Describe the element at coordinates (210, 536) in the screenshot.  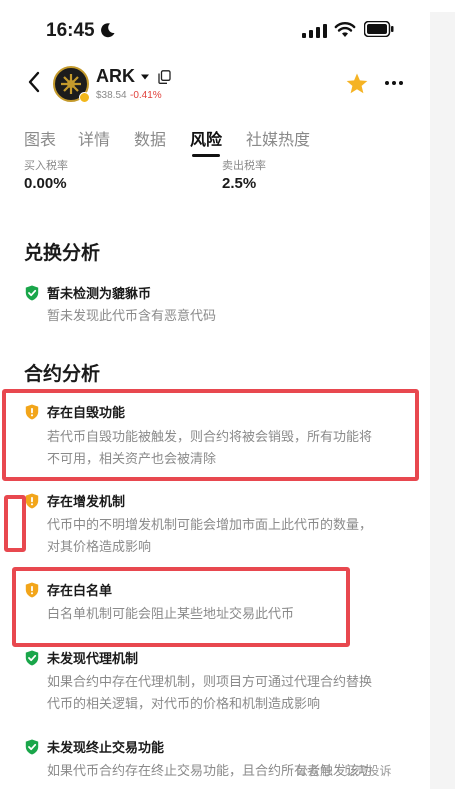
I see `contract-item-desc: 代币中的不明增发机制可能会增加市面上此代币的数量， 对其价格造成影响` at that location.